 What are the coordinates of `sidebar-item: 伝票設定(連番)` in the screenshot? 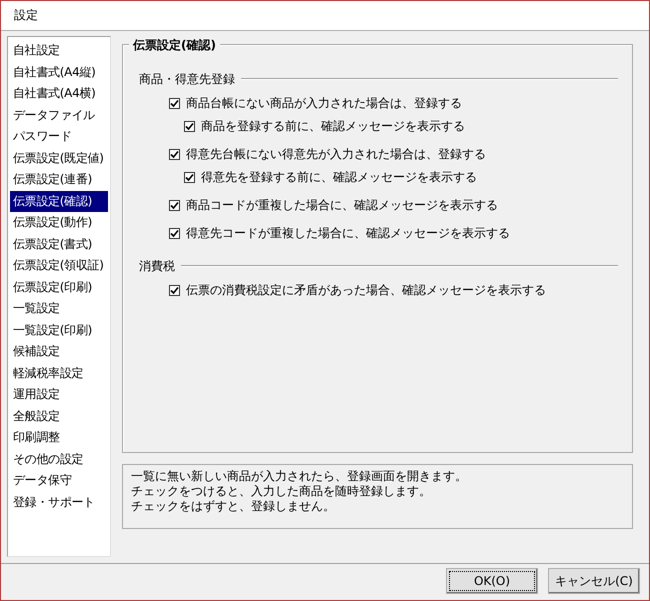 It's located at (59, 179).